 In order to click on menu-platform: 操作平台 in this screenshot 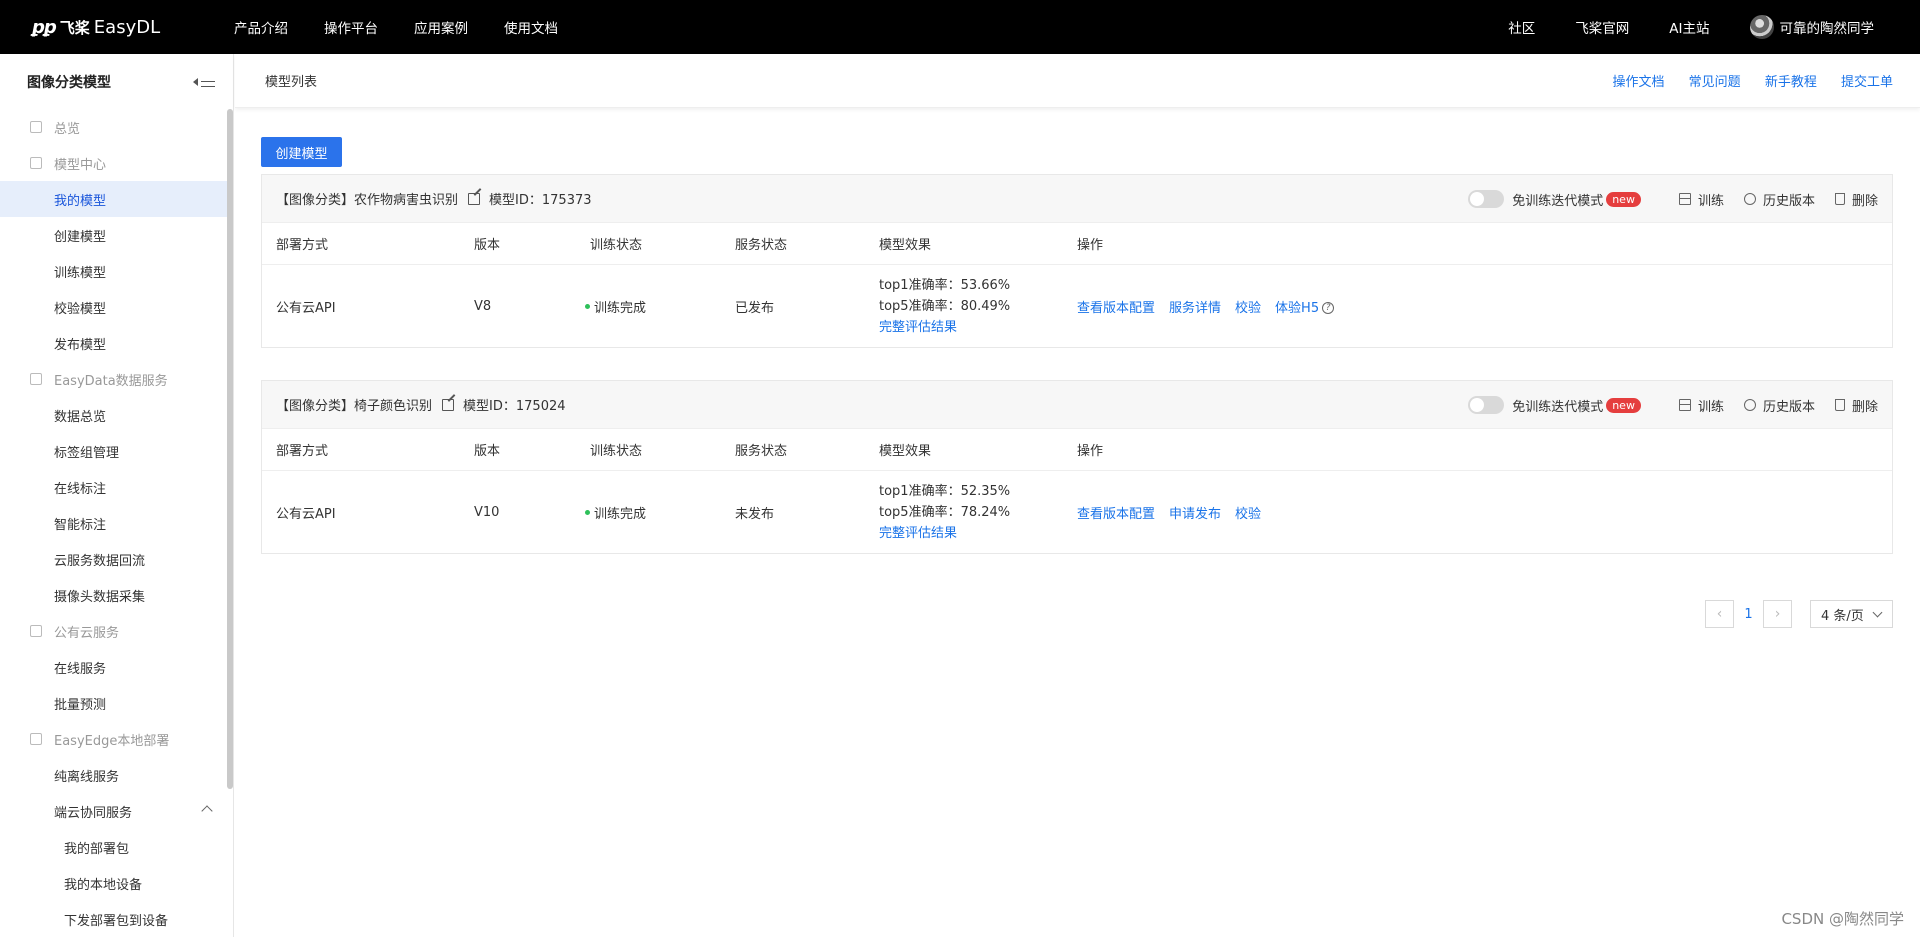, I will do `click(351, 27)`.